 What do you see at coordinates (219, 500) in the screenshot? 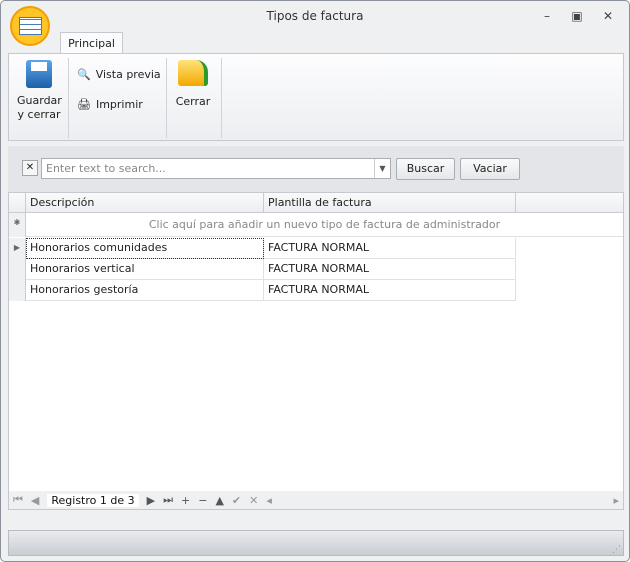
I see `edit-icon: ▲` at bounding box center [219, 500].